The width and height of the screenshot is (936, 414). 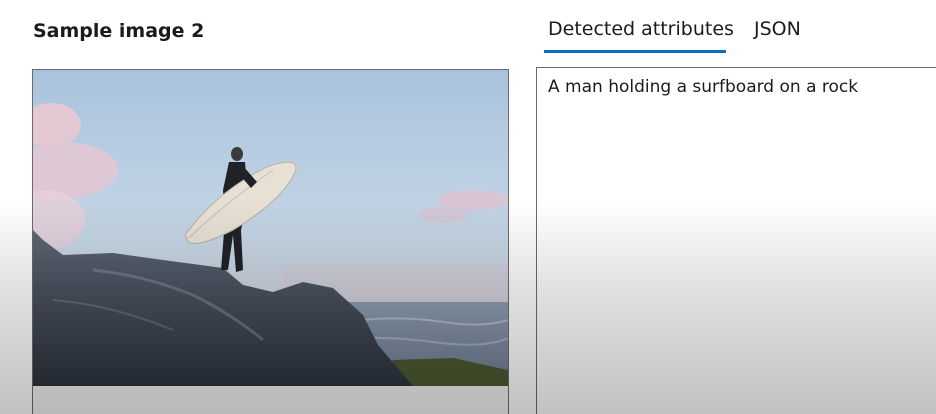 What do you see at coordinates (641, 29) in the screenshot?
I see `tab-detected-attributes: Detected attributes` at bounding box center [641, 29].